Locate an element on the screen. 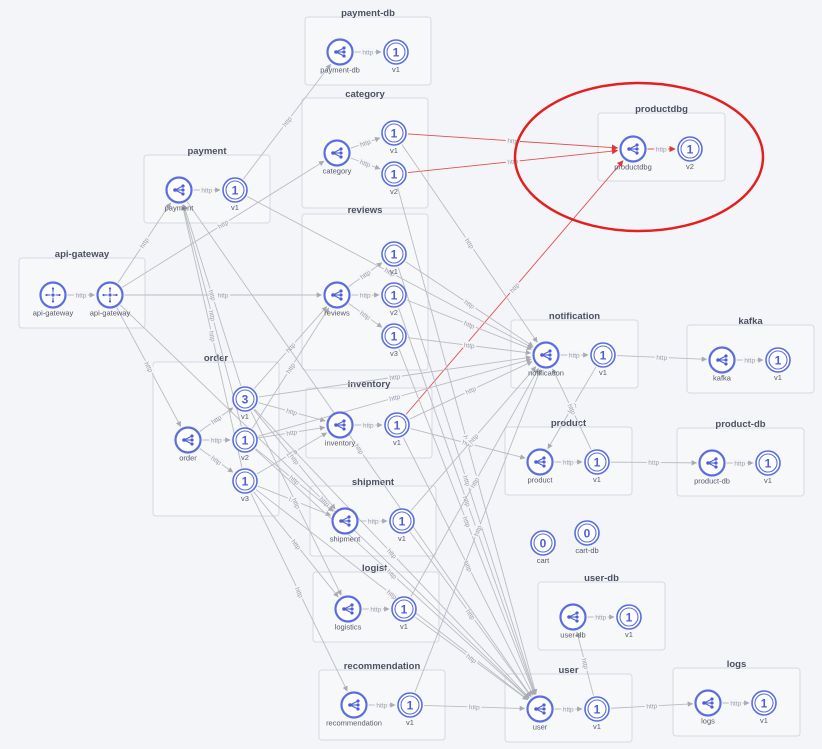 The height and width of the screenshot is (749, 822). node-label: inventory is located at coordinates (340, 443).